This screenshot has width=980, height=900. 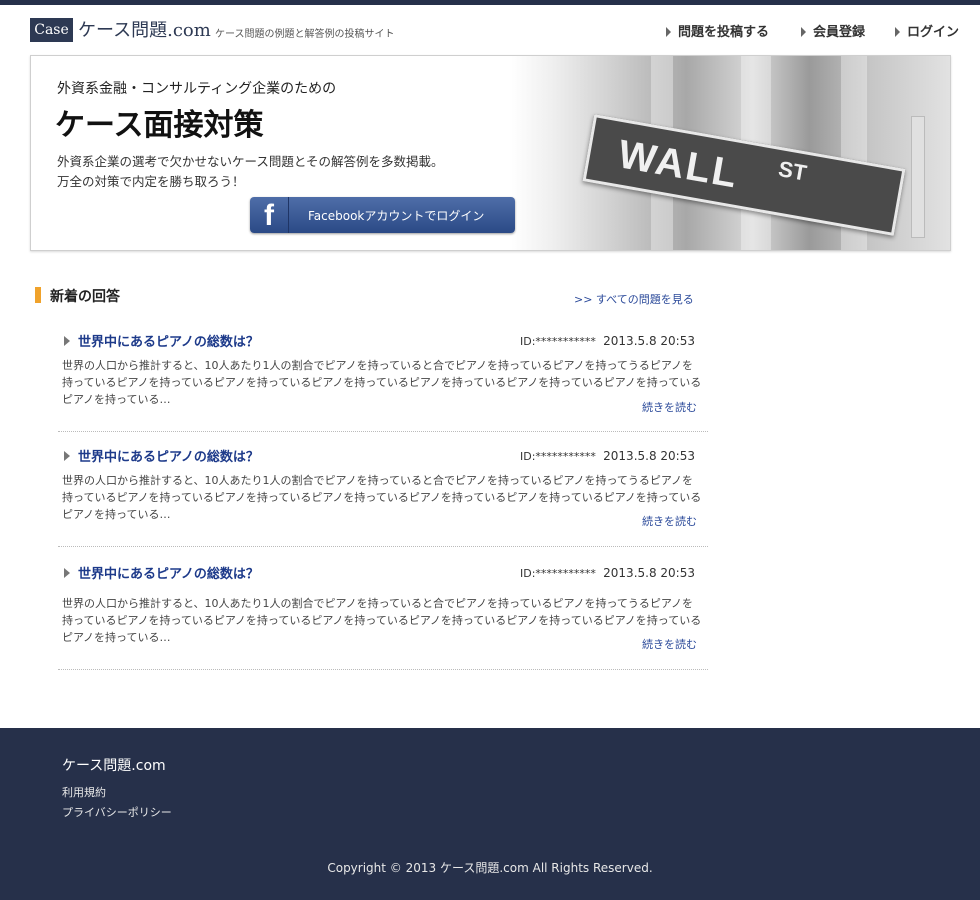 What do you see at coordinates (839, 32) in the screenshot?
I see `nav-register-label: 会員登録` at bounding box center [839, 32].